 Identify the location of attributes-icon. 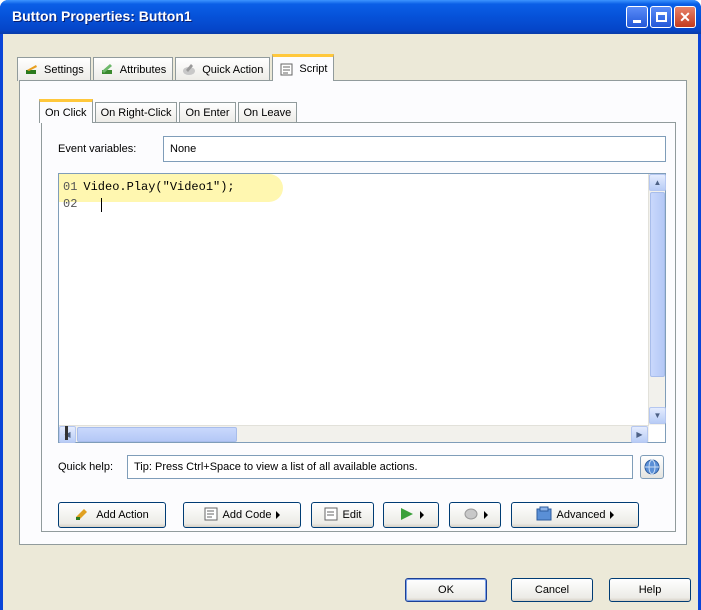
(107, 69).